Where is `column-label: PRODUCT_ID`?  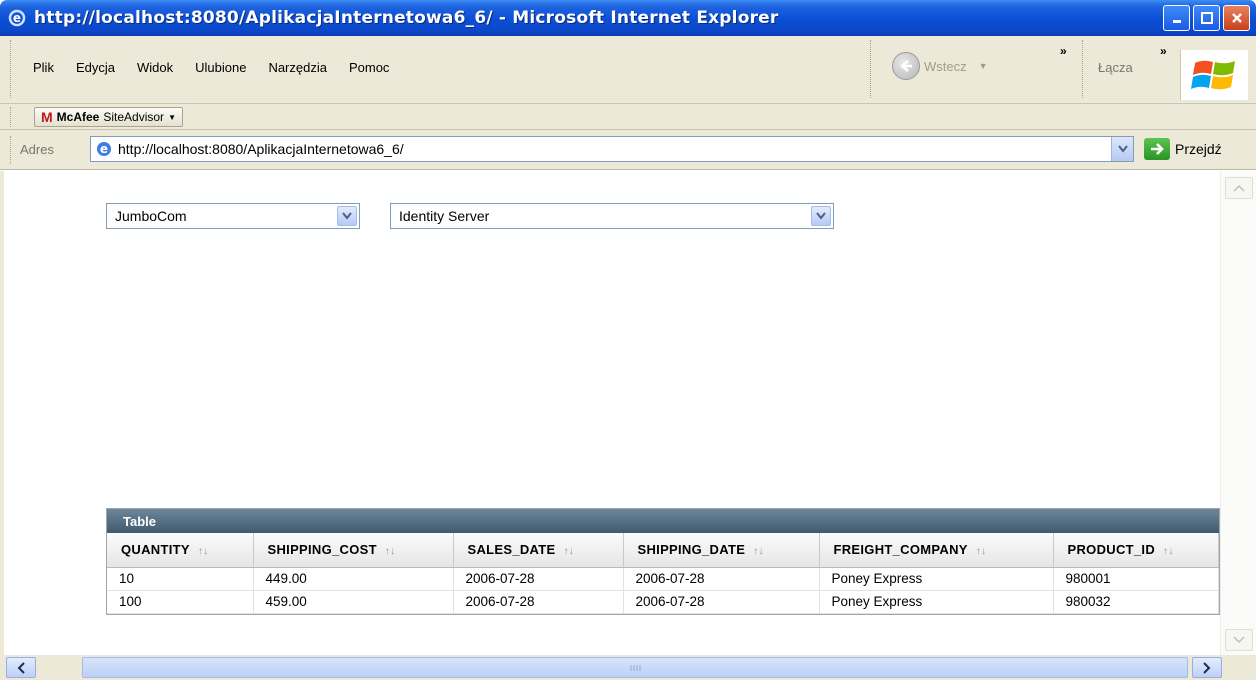
column-label: PRODUCT_ID is located at coordinates (1111, 550).